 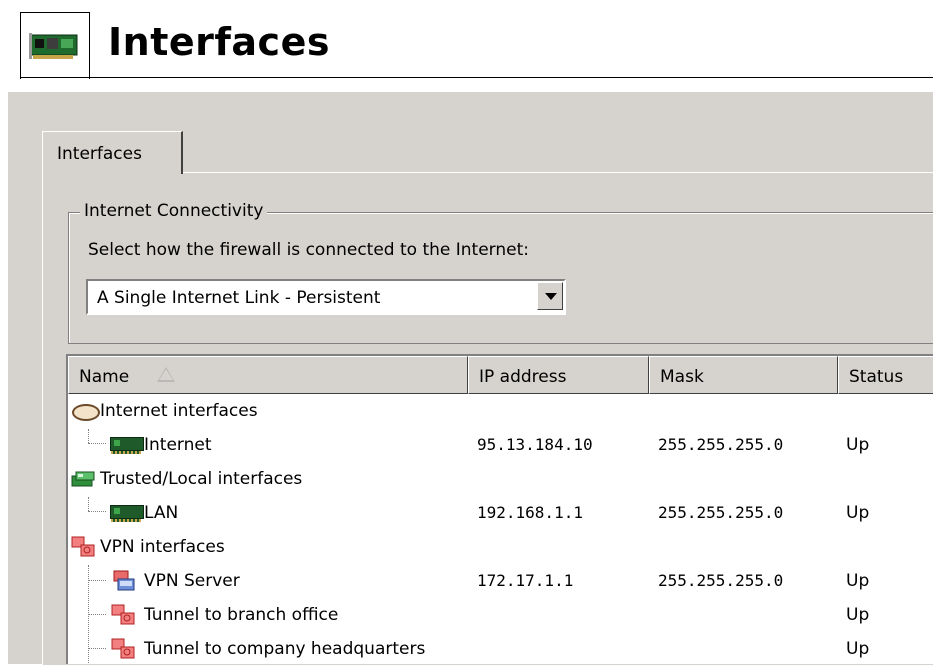 What do you see at coordinates (239, 298) in the screenshot?
I see `connection-type-value: A Single Internet Link - Persistent` at bounding box center [239, 298].